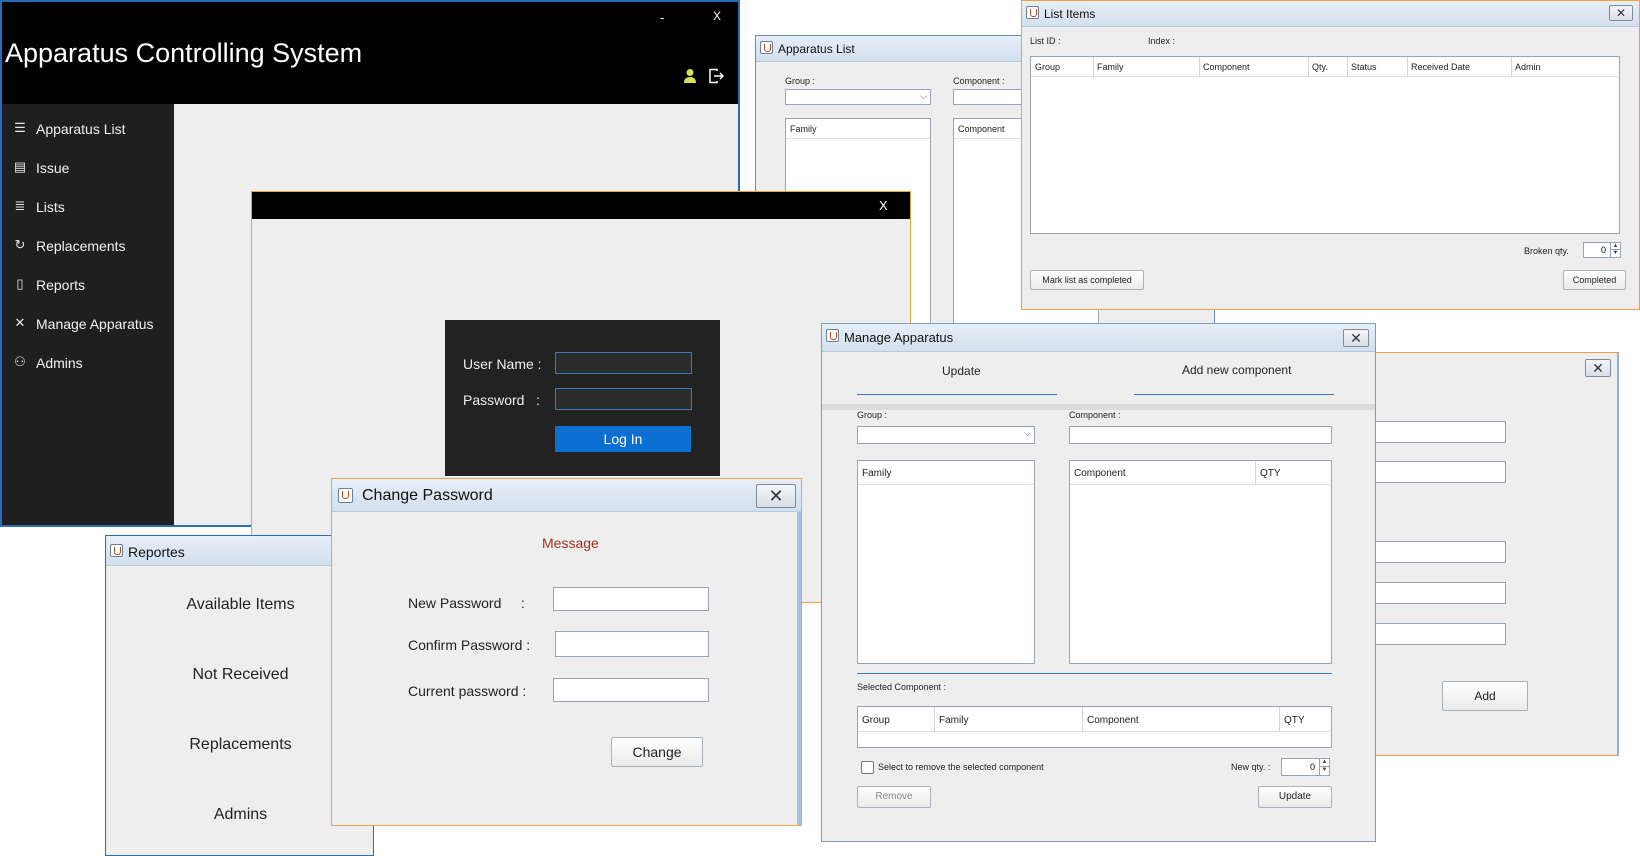 This screenshot has width=1640, height=856. What do you see at coordinates (1594, 280) in the screenshot?
I see `completed-button: Completed` at bounding box center [1594, 280].